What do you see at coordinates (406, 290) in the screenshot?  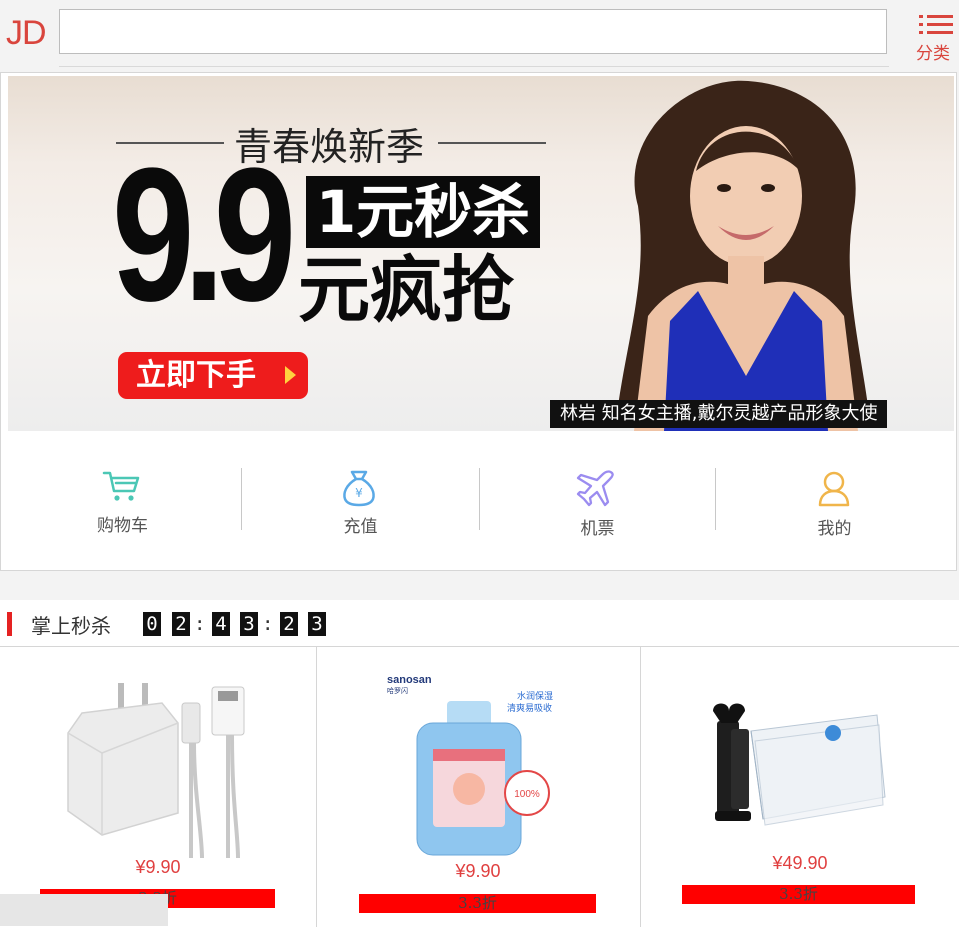 I see `banner-sub-text: 元疯抢` at bounding box center [406, 290].